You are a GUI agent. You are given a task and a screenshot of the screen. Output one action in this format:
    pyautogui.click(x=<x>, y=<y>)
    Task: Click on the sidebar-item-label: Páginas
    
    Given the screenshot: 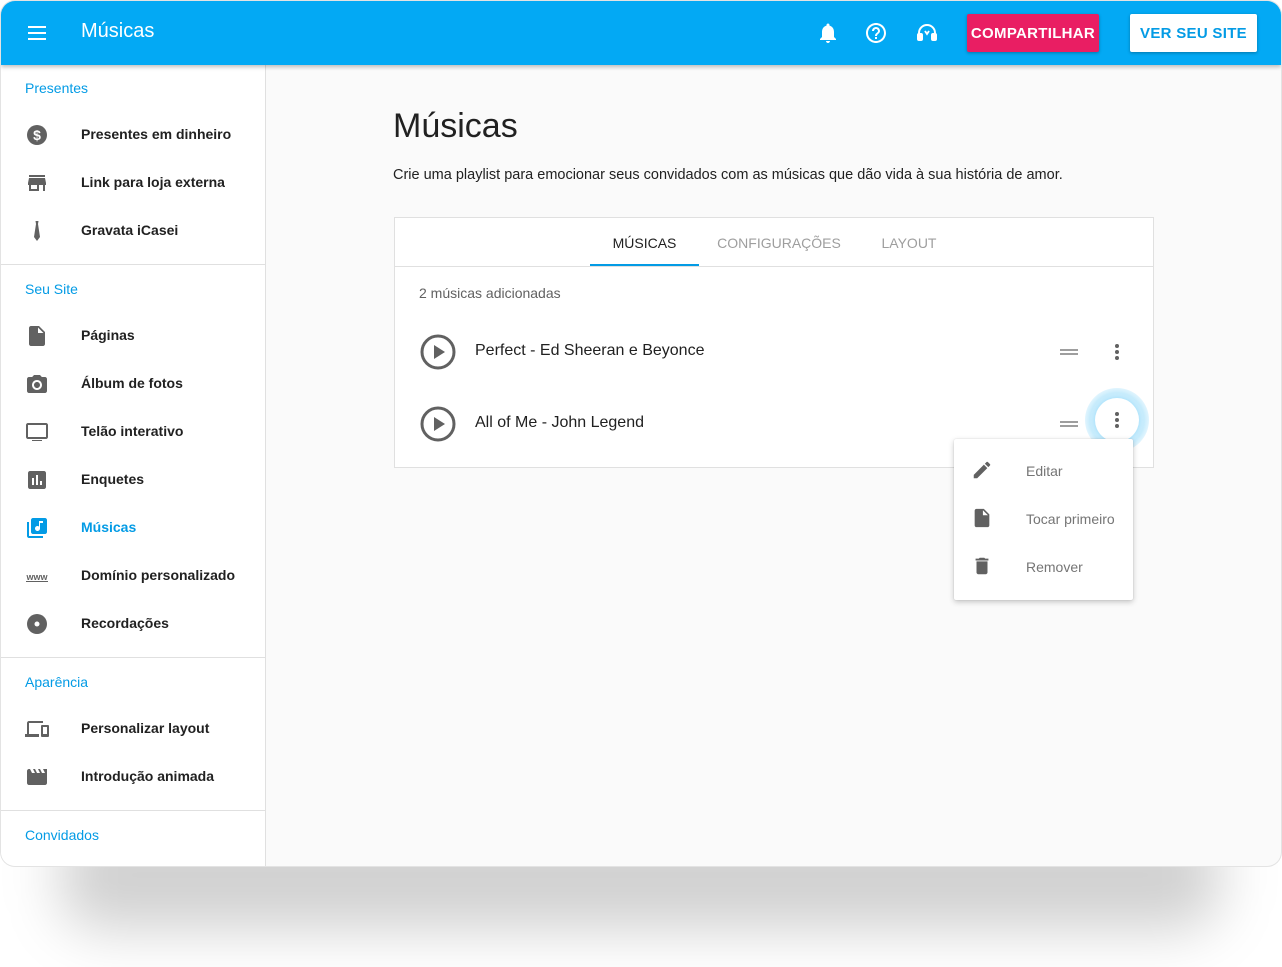 What is the action you would take?
    pyautogui.click(x=108, y=335)
    